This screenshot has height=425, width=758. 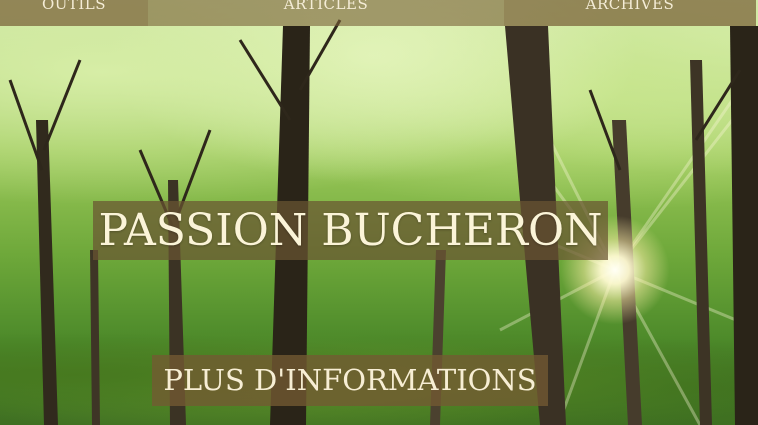 What do you see at coordinates (350, 380) in the screenshot?
I see `more-info-button: PLUS D'INFORMATIONS` at bounding box center [350, 380].